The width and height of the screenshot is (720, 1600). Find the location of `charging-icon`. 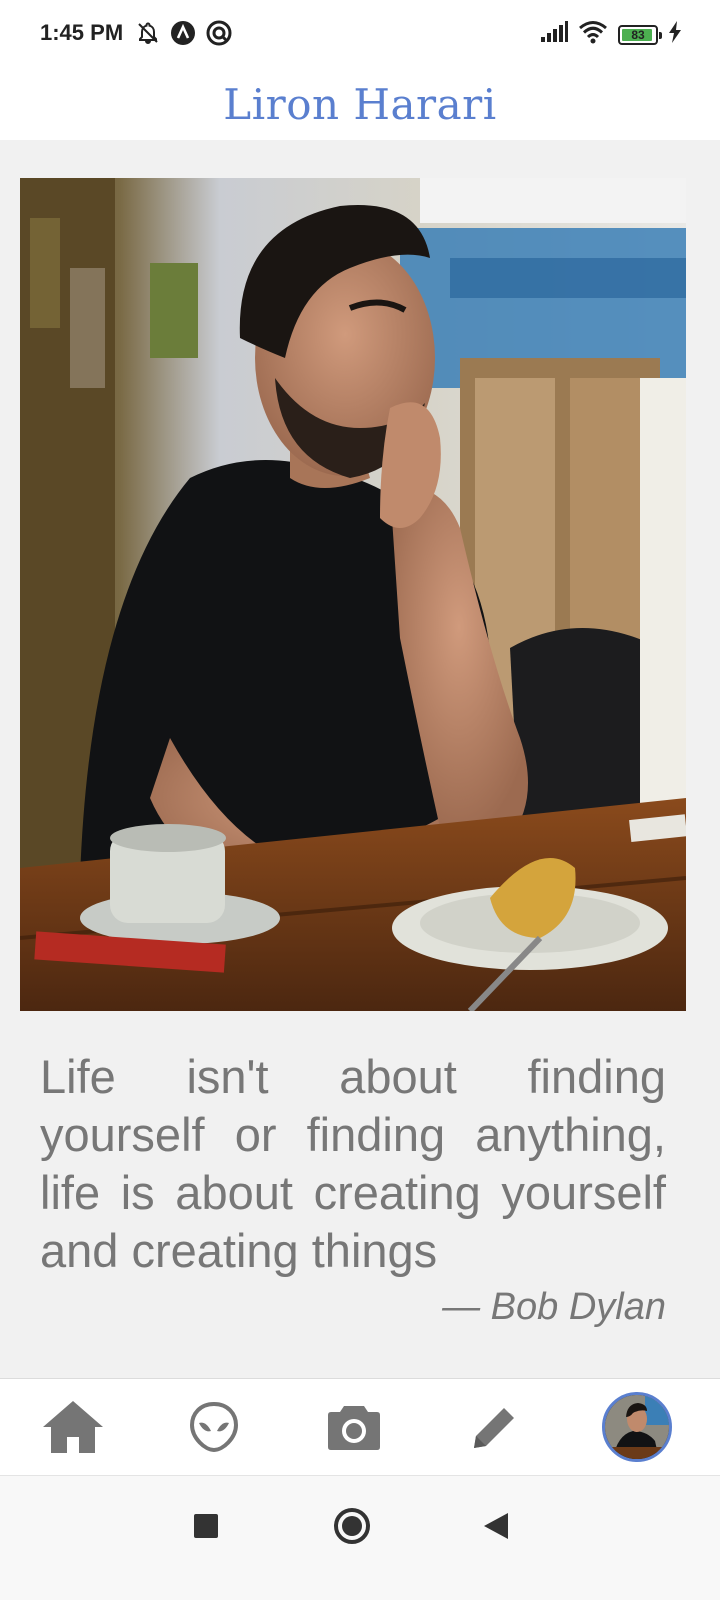

charging-icon is located at coordinates (675, 34).